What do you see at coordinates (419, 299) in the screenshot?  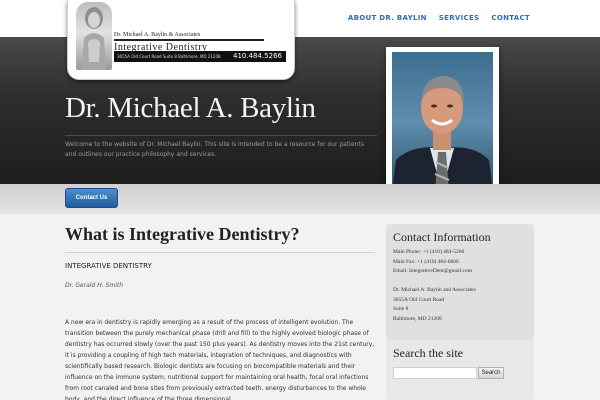 I see `contact-street: 3655A Old Court Road` at bounding box center [419, 299].